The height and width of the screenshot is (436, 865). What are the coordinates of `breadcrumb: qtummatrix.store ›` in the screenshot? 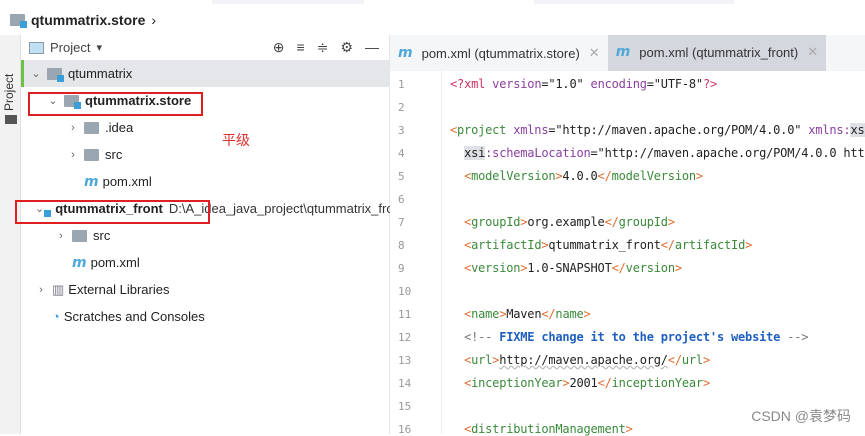 It's located at (83, 20).